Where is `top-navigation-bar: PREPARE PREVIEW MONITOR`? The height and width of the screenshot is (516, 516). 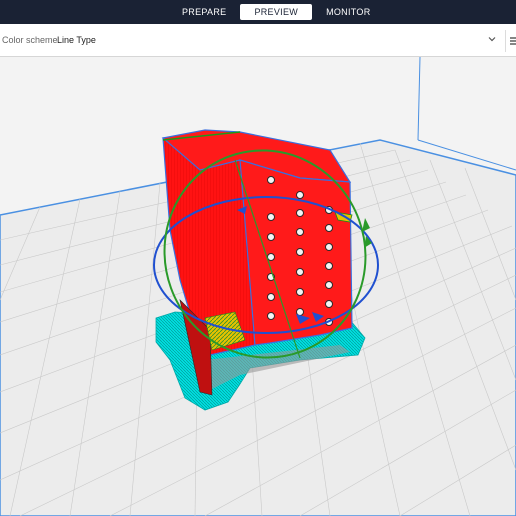 top-navigation-bar: PREPARE PREVIEW MONITOR is located at coordinates (258, 12).